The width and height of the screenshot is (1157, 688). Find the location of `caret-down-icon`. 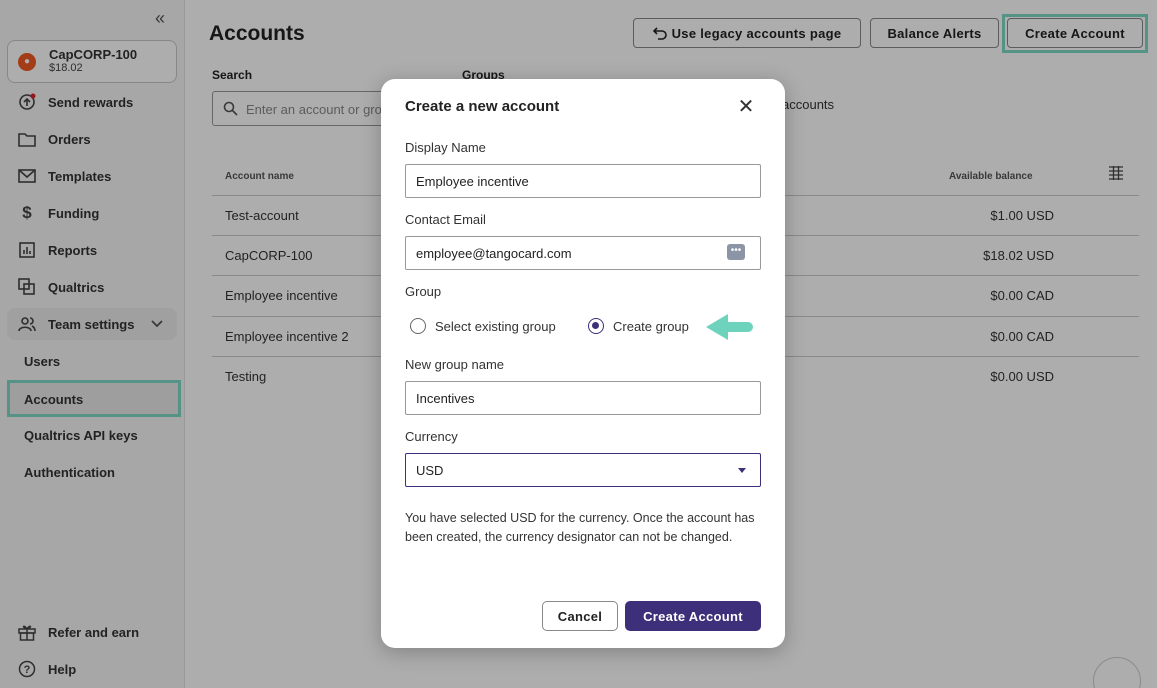

caret-down-icon is located at coordinates (742, 470).